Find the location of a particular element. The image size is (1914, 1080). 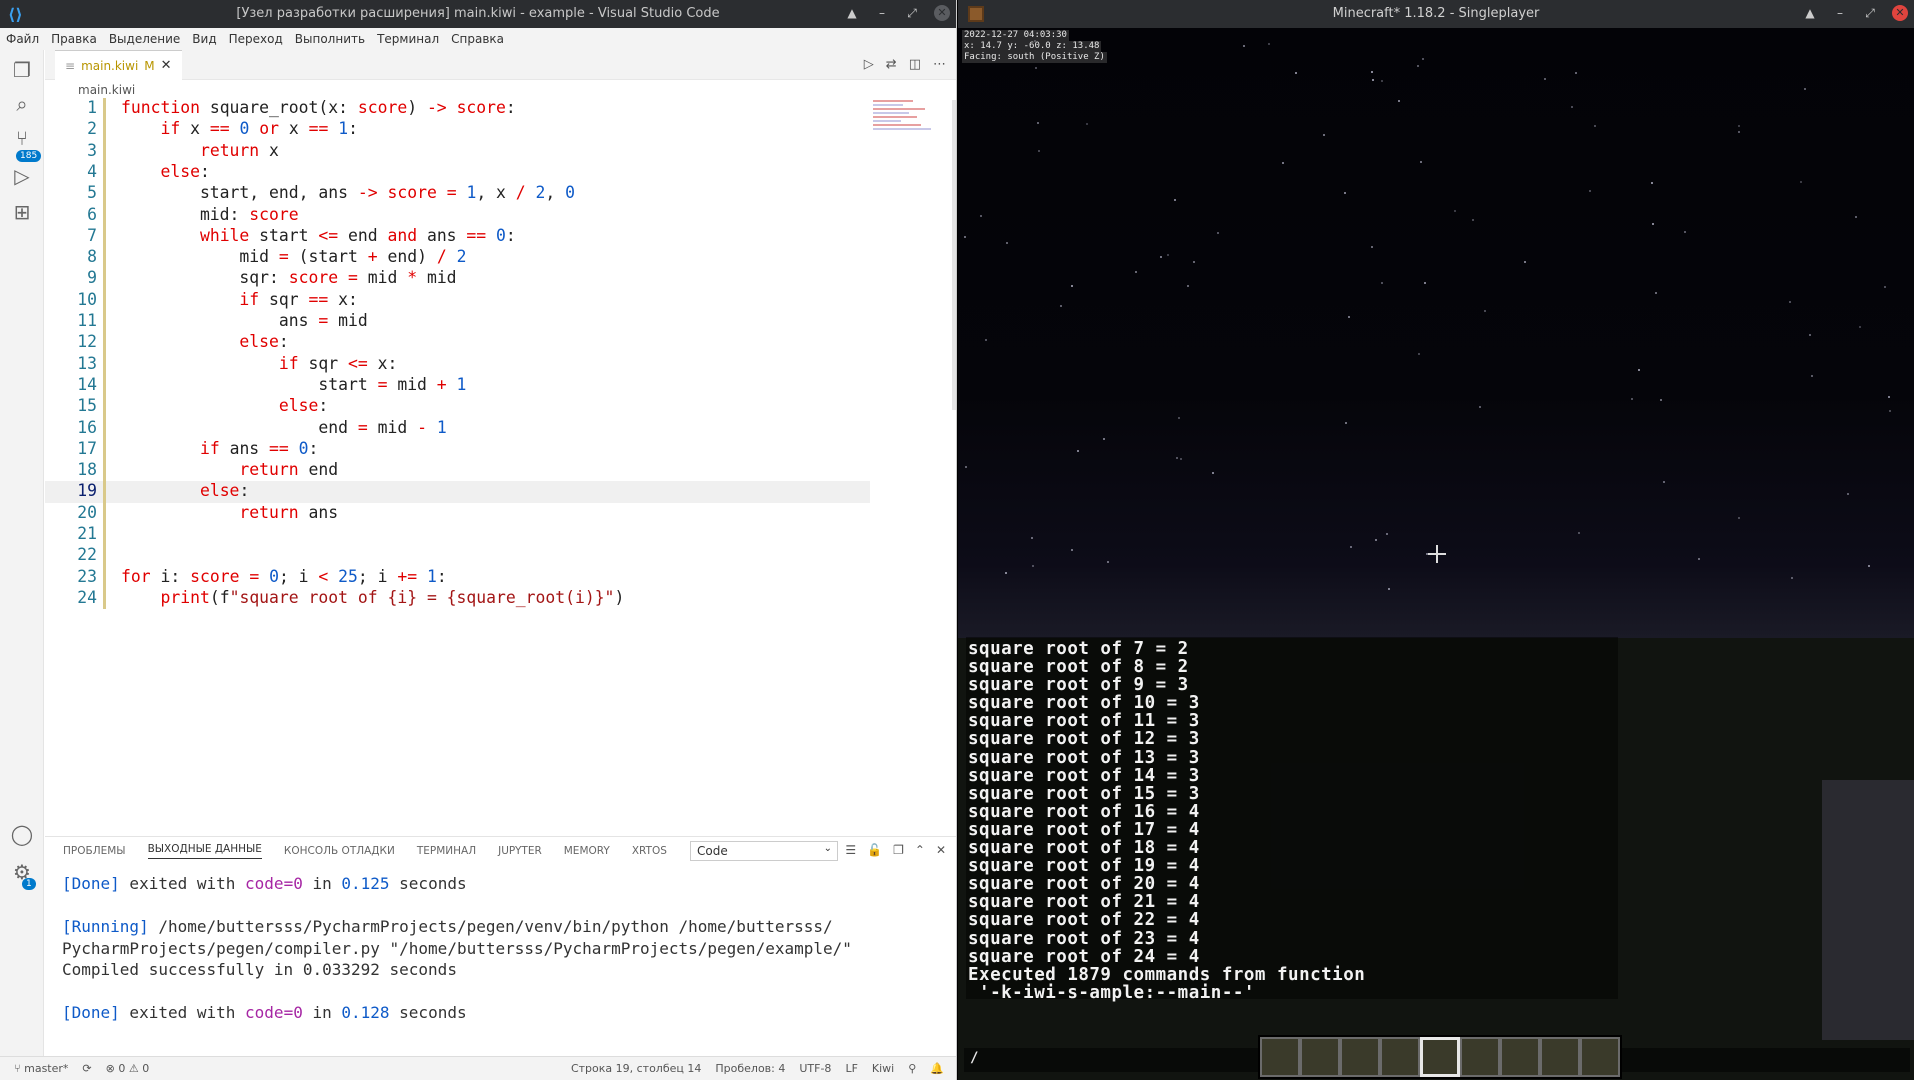

panel-tab: КОНСОЛЬ ОТЛАДКИ is located at coordinates (339, 851).